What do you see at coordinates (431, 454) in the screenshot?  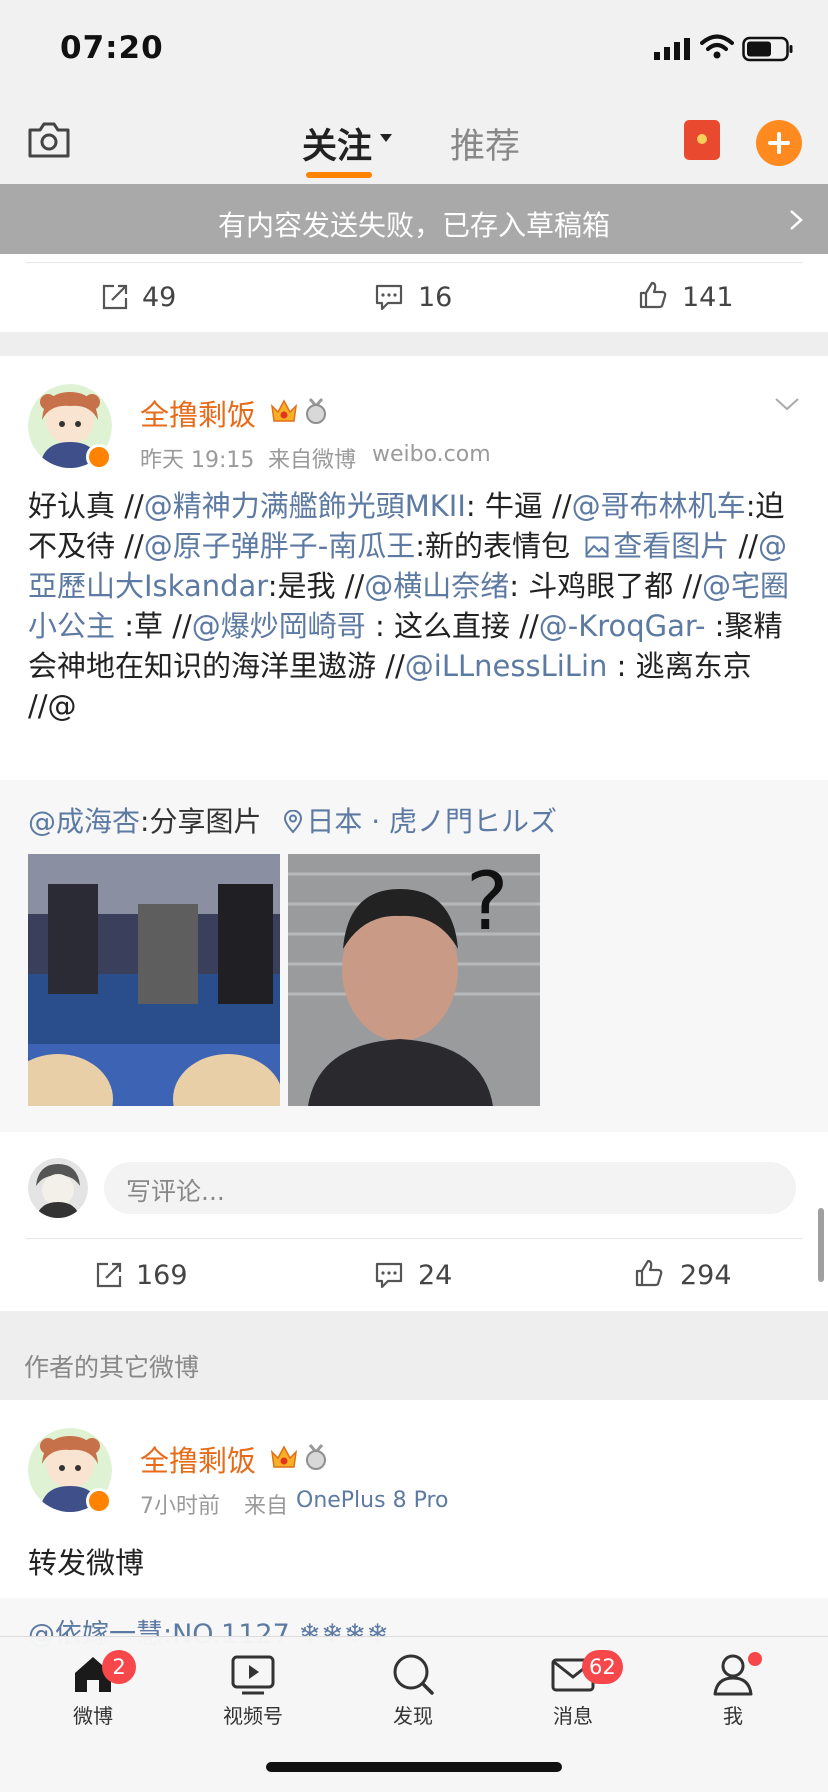 I see `post-source: weibo.com` at bounding box center [431, 454].